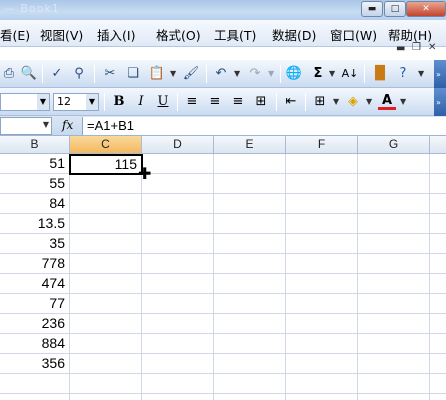  Describe the element at coordinates (350, 74) in the screenshot. I see `sort-ascending-icon: A↓` at that location.